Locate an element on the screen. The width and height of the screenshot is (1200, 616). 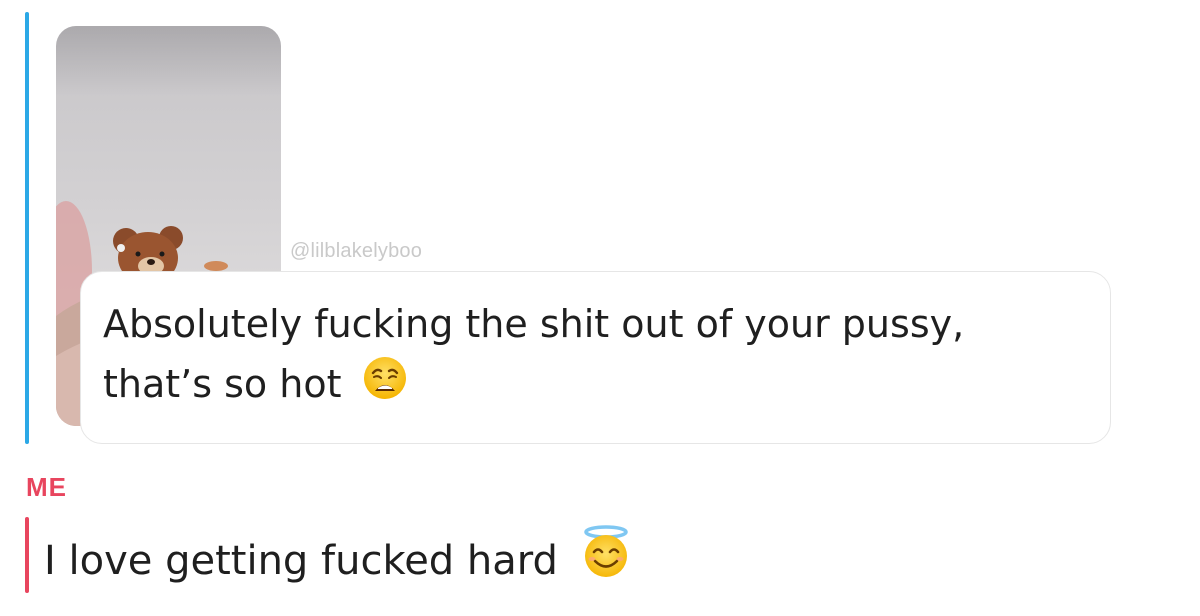
weary-face-icon is located at coordinates (385, 386).